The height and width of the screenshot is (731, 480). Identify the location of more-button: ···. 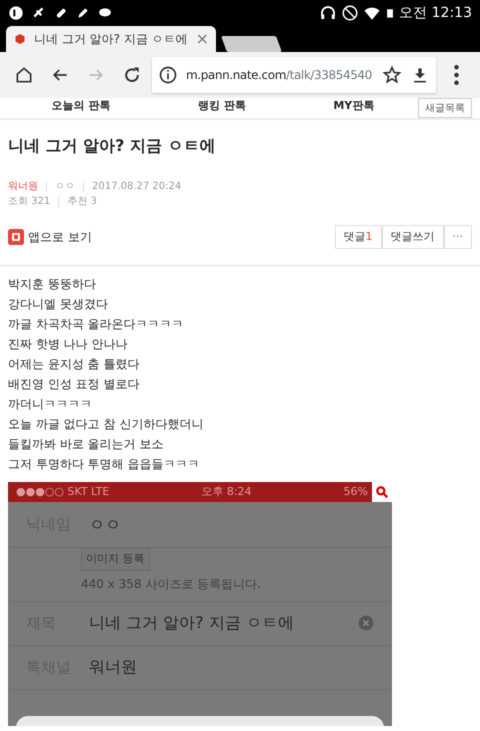
(458, 237).